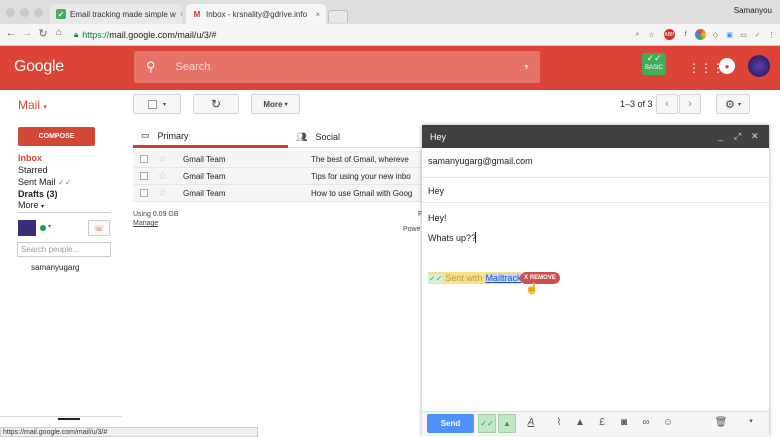  I want to click on call-icon: ☏, so click(99, 228).